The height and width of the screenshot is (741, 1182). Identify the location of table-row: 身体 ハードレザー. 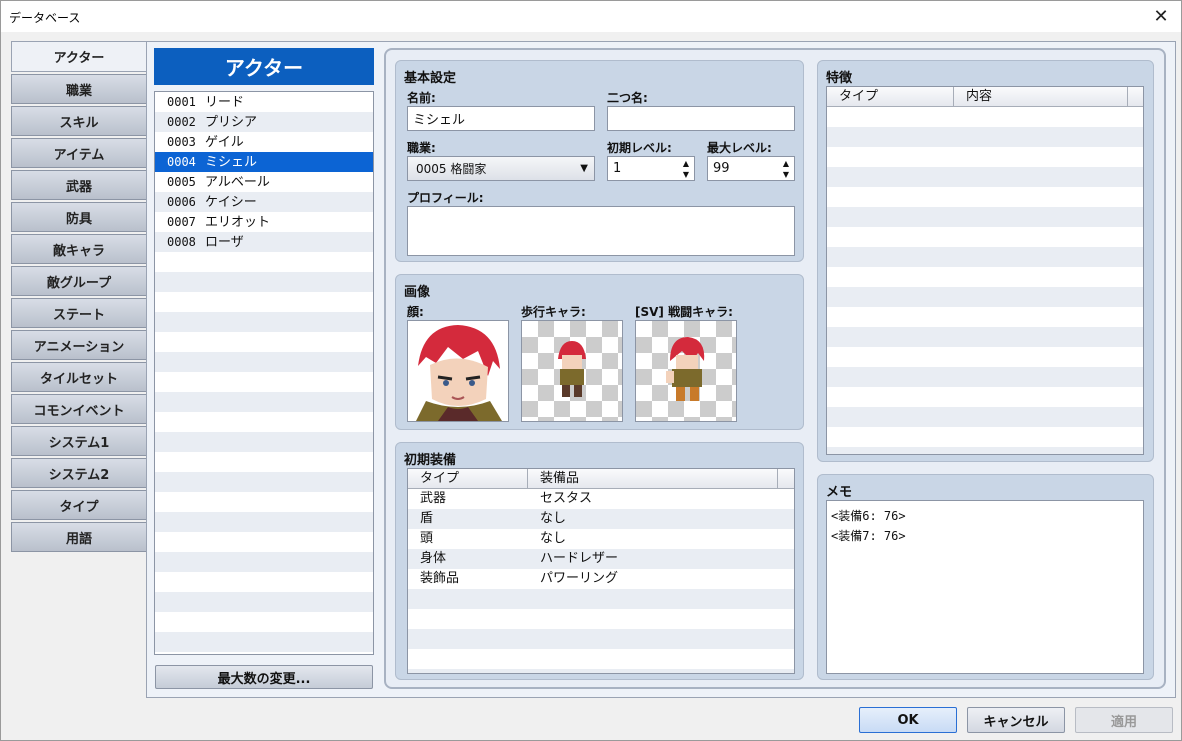
(601, 559).